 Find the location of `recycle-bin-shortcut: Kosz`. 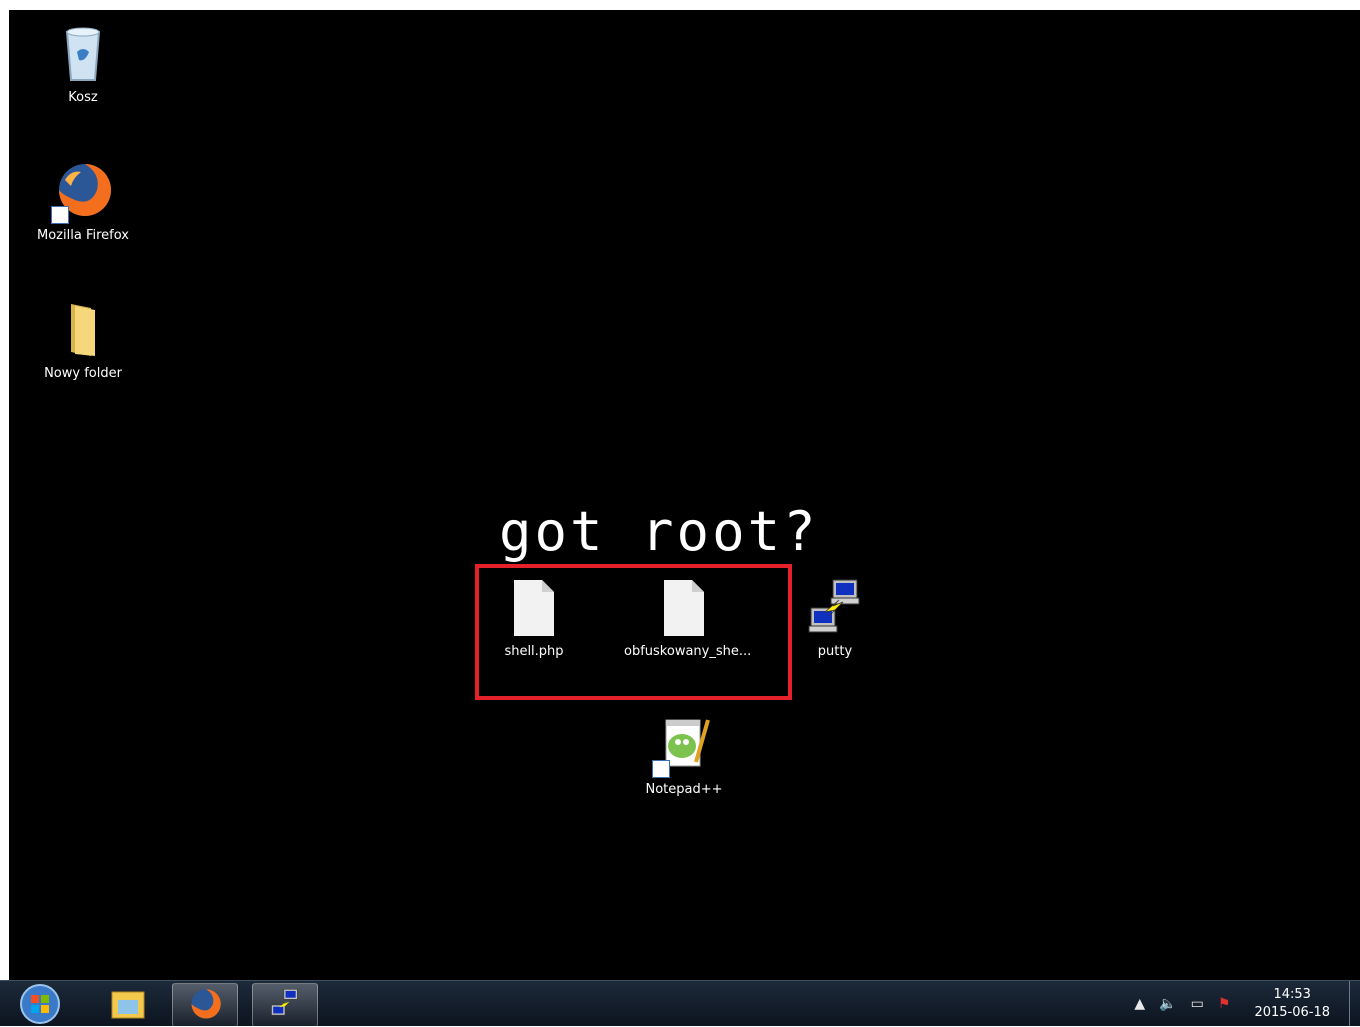

recycle-bin-shortcut: Kosz is located at coordinates (83, 63).